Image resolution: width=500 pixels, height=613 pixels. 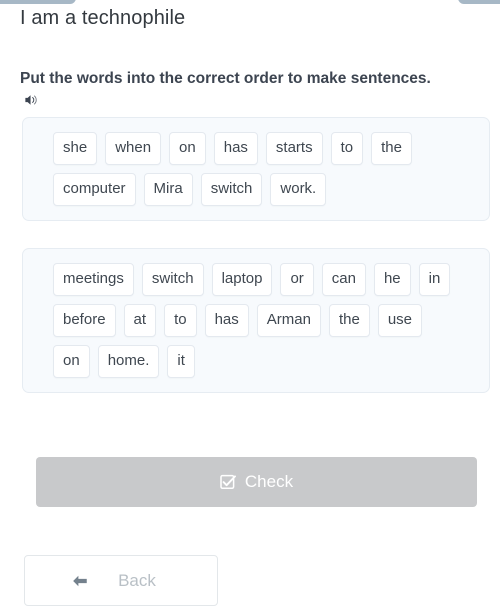 What do you see at coordinates (434, 279) in the screenshot?
I see `word-chip: in` at bounding box center [434, 279].